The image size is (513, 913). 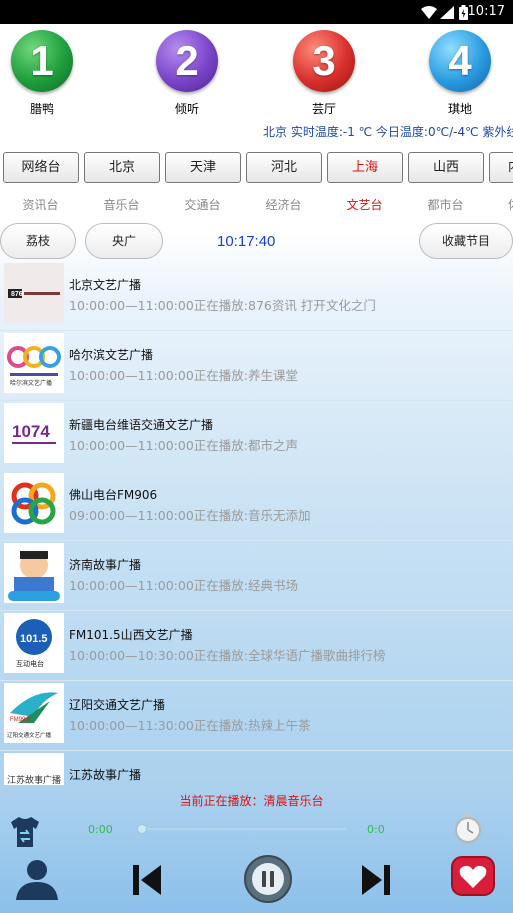 I want to click on elapsed-time: 0:00, so click(x=100, y=829).